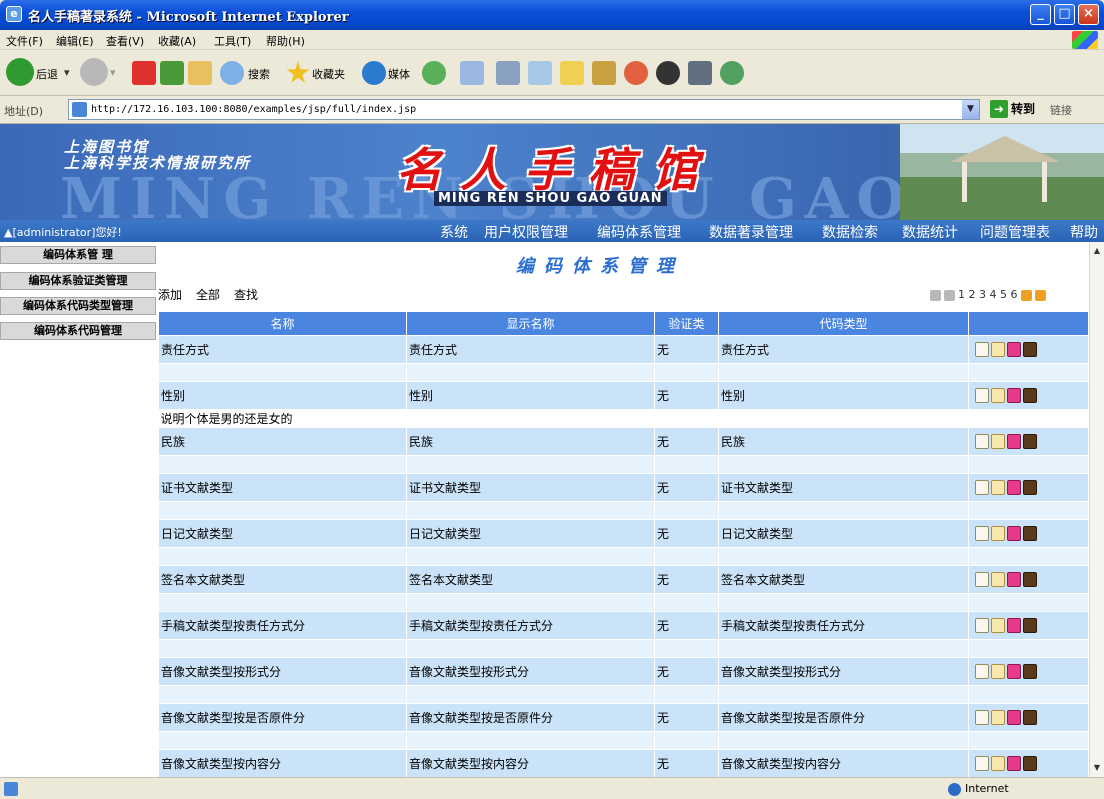  I want to click on prev-page-icon, so click(949, 295).